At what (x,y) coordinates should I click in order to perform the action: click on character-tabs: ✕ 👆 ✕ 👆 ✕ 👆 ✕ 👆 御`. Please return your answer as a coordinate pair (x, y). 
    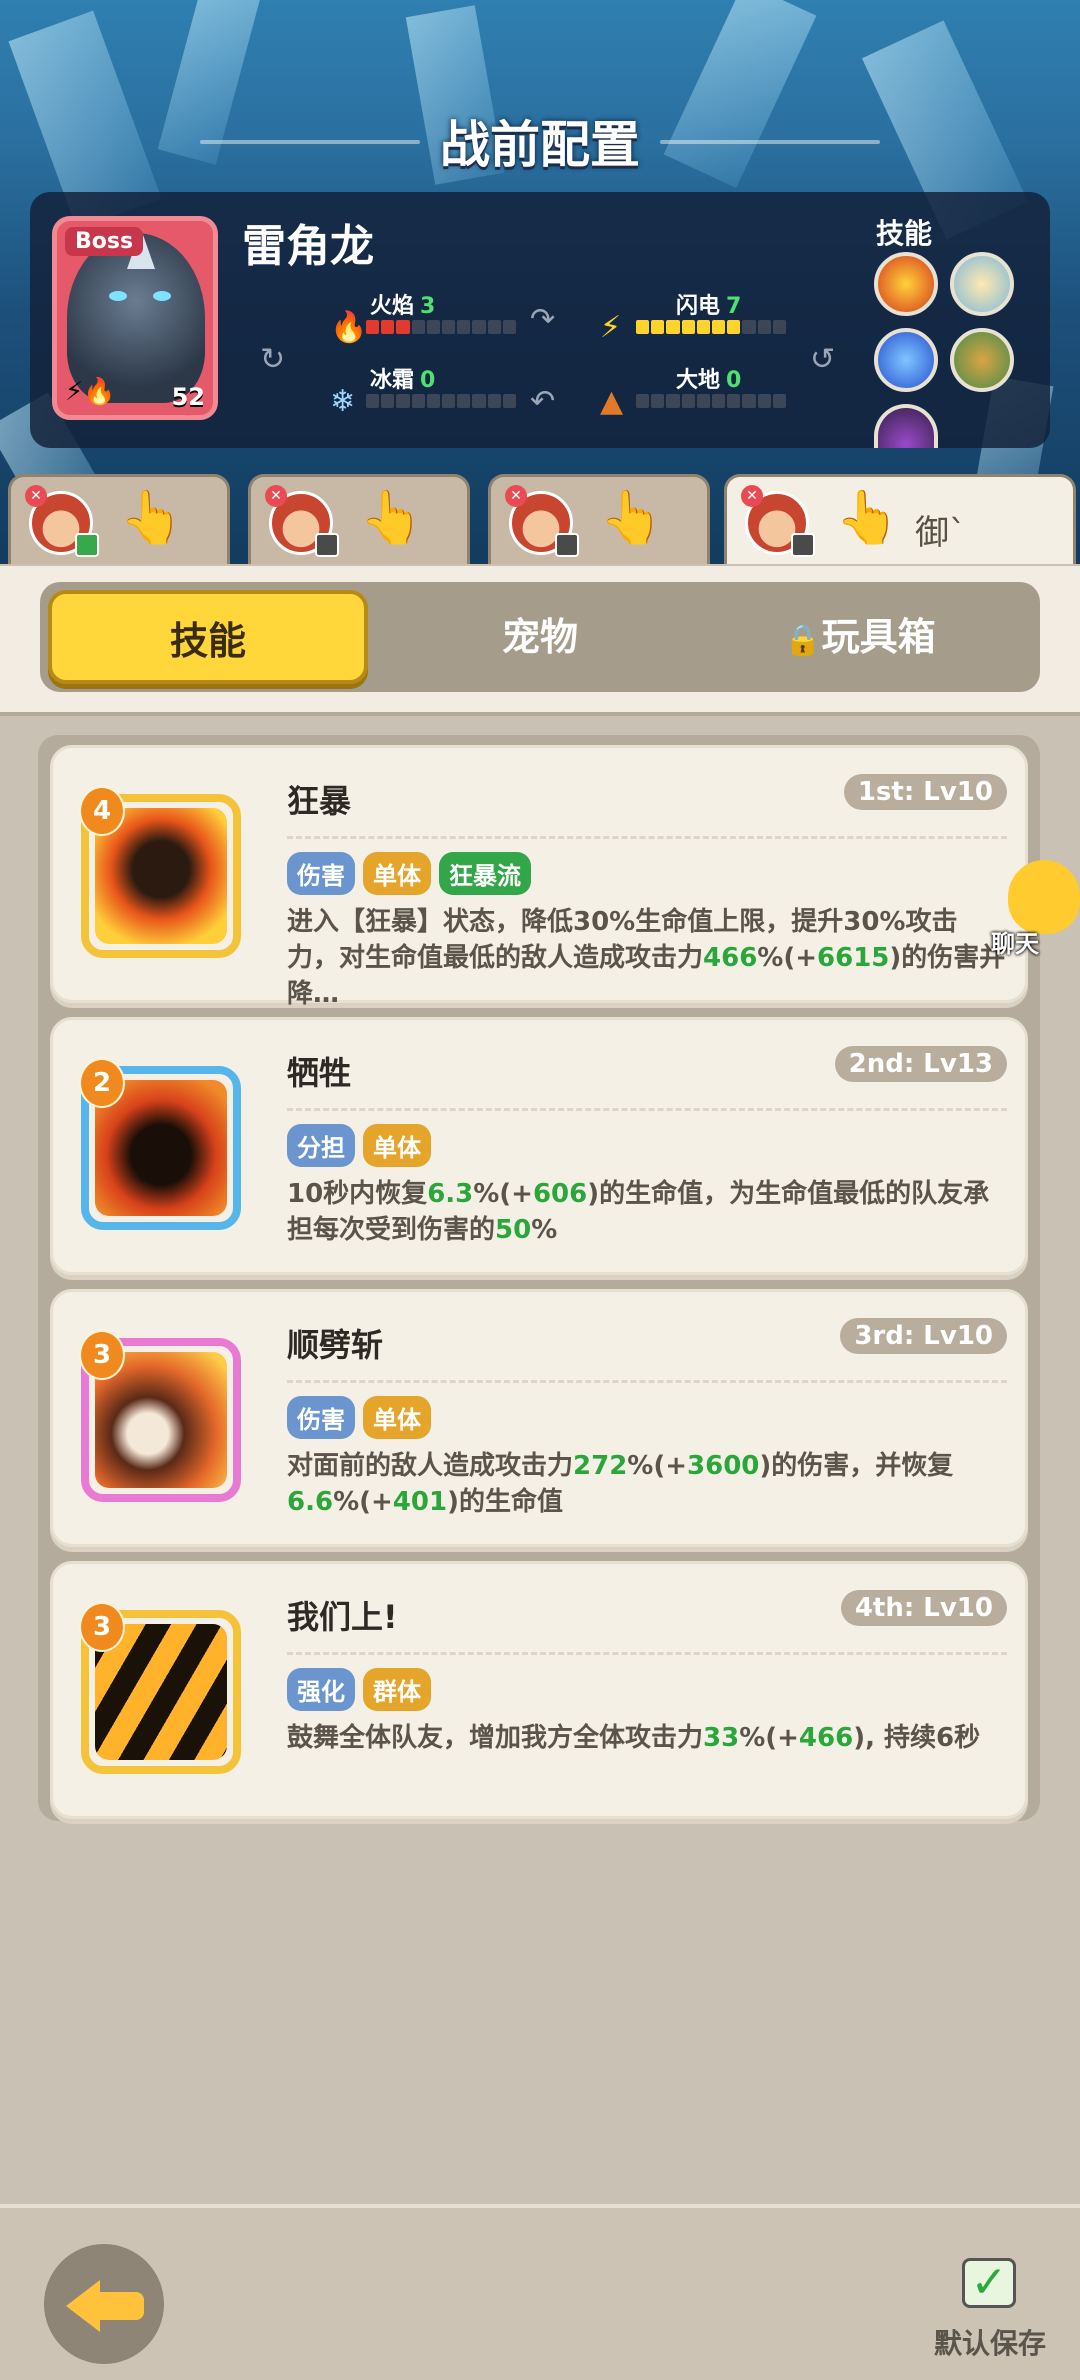
    Looking at the image, I should click on (540, 522).